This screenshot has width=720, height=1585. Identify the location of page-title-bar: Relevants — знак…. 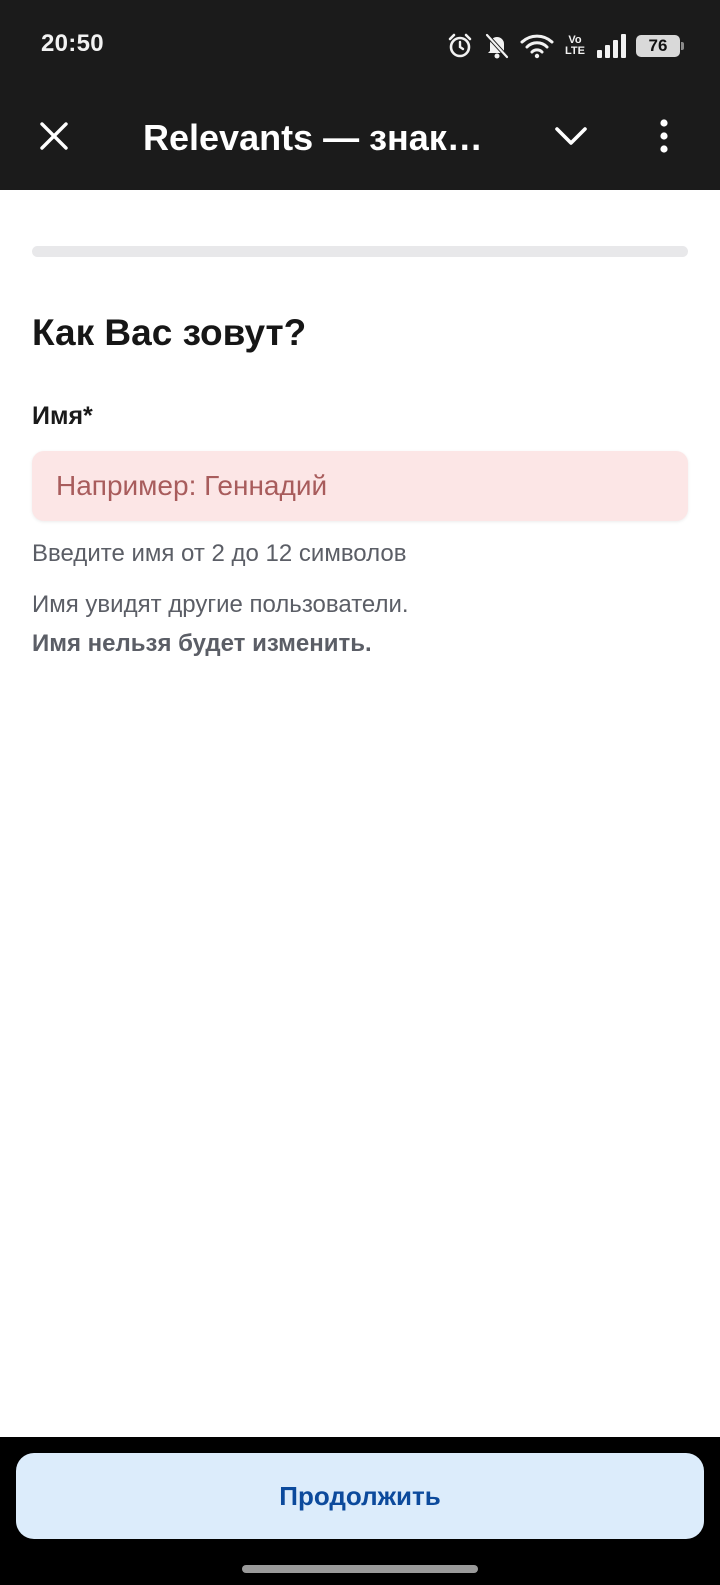
(313, 137).